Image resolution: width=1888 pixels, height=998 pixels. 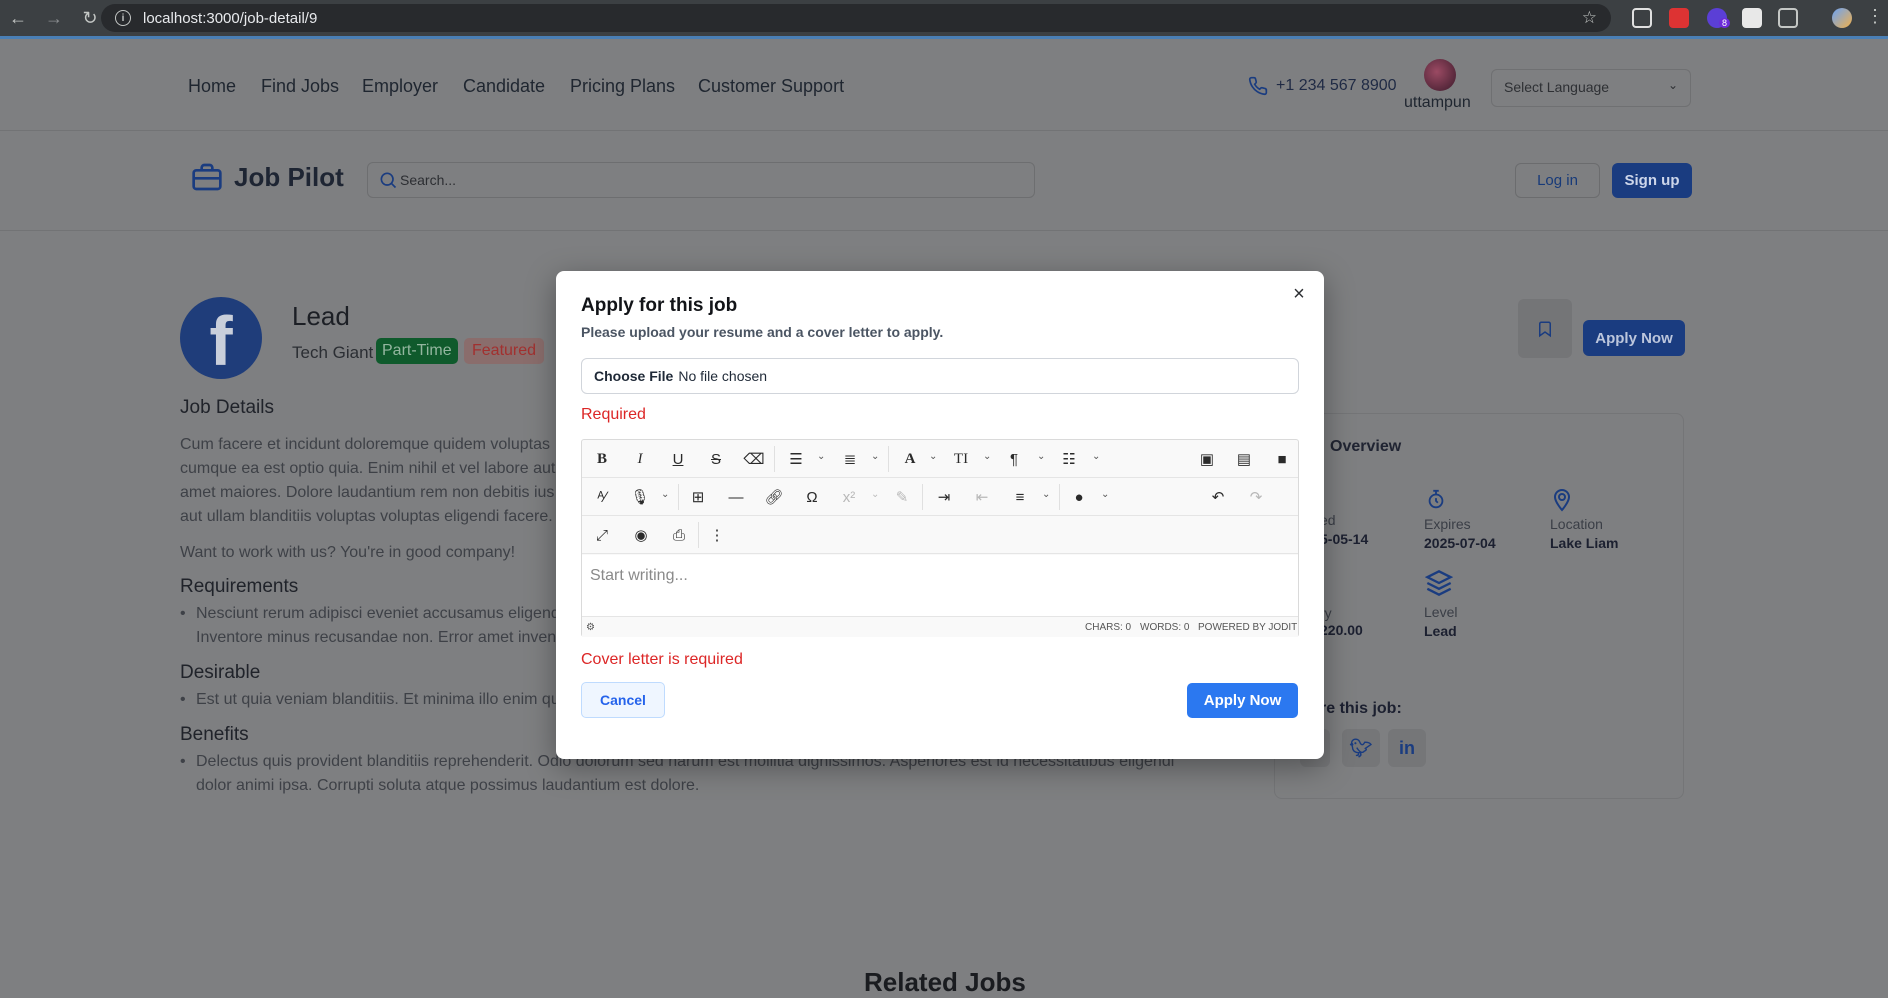 What do you see at coordinates (214, 734) in the screenshot?
I see `benefits-heading: Benefits` at bounding box center [214, 734].